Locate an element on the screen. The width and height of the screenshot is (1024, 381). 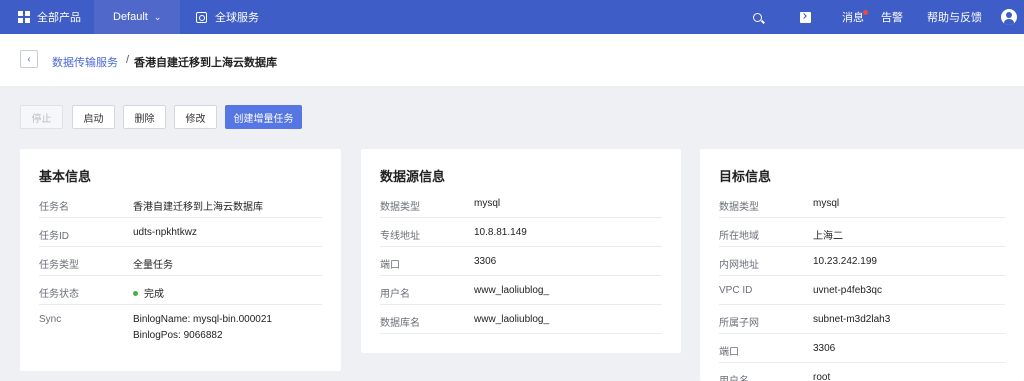
chevron-down-icon: ⌄ is located at coordinates (157, 16).